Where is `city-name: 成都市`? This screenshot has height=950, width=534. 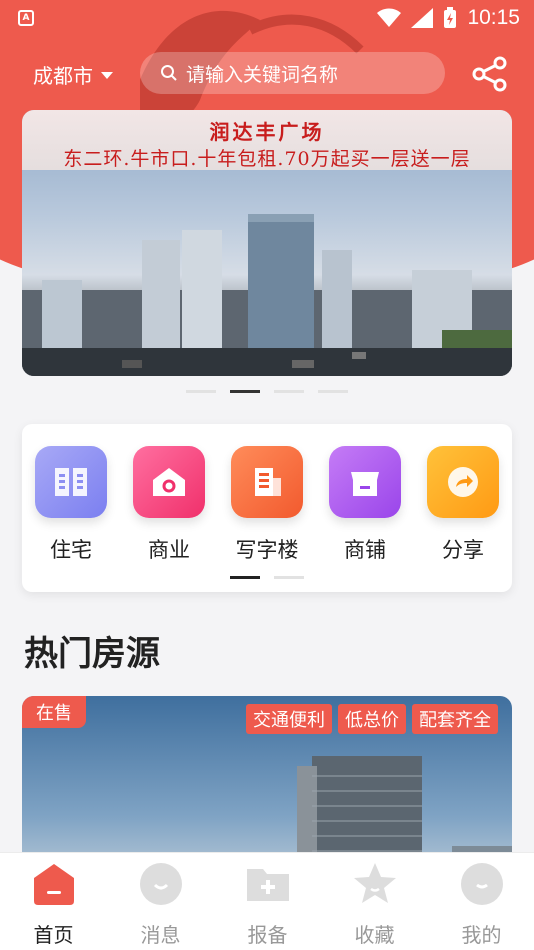 city-name: 成都市 is located at coordinates (63, 76).